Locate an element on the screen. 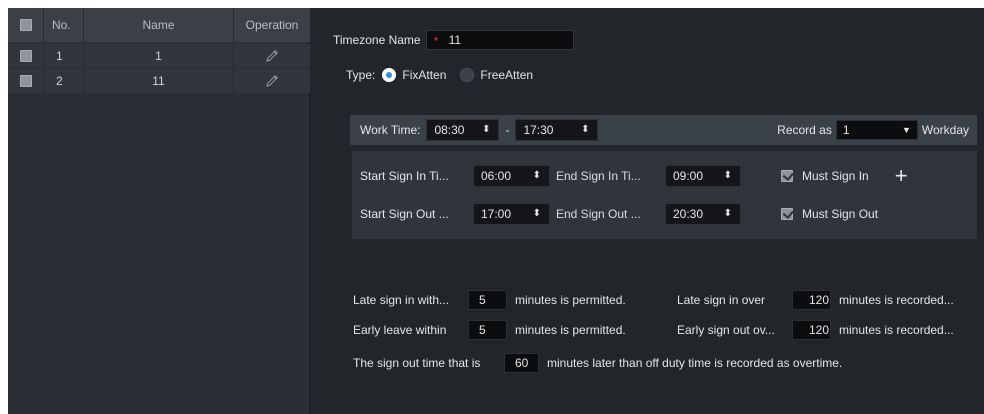 The width and height of the screenshot is (984, 414). row-no: 1 is located at coordinates (64, 56).